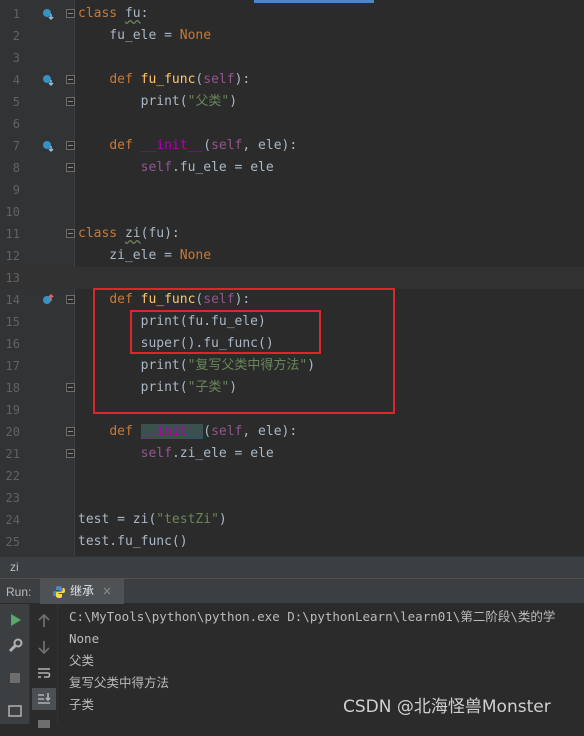 The width and height of the screenshot is (584, 736). What do you see at coordinates (59, 592) in the screenshot?
I see `python-icon` at bounding box center [59, 592].